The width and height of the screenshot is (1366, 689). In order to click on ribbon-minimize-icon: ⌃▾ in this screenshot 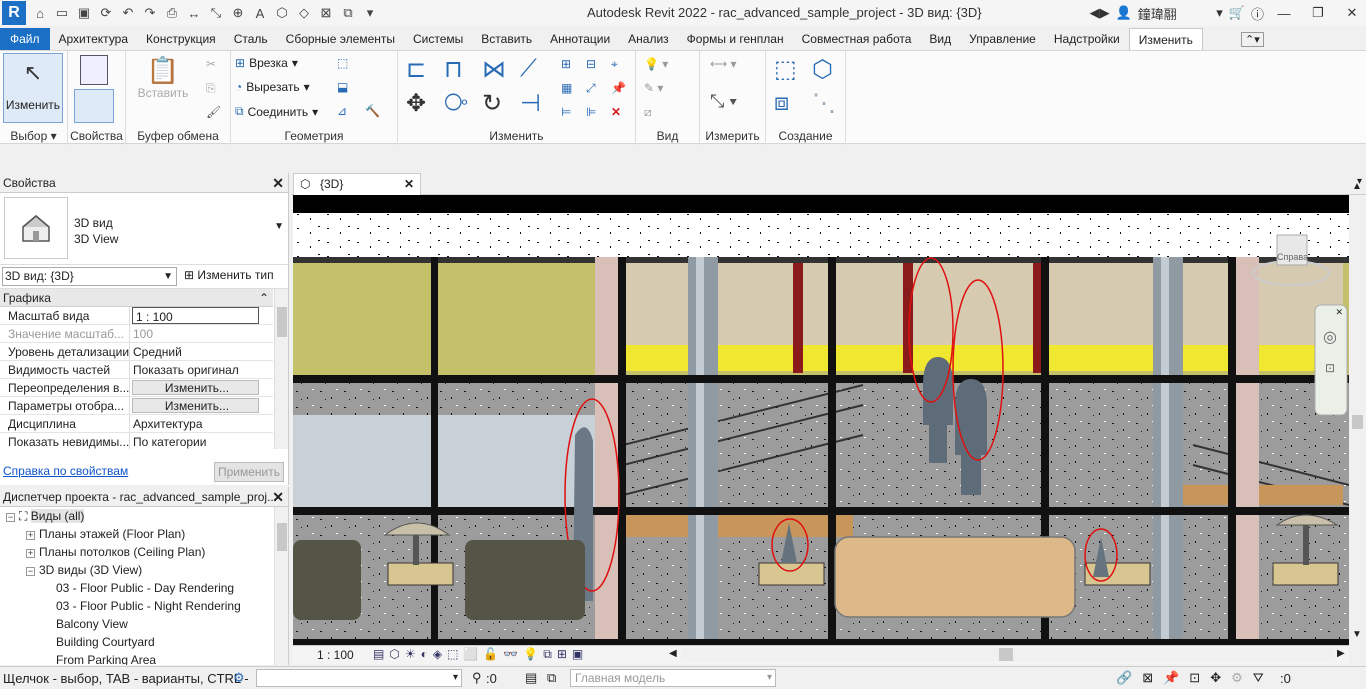, I will do `click(1252, 39)`.